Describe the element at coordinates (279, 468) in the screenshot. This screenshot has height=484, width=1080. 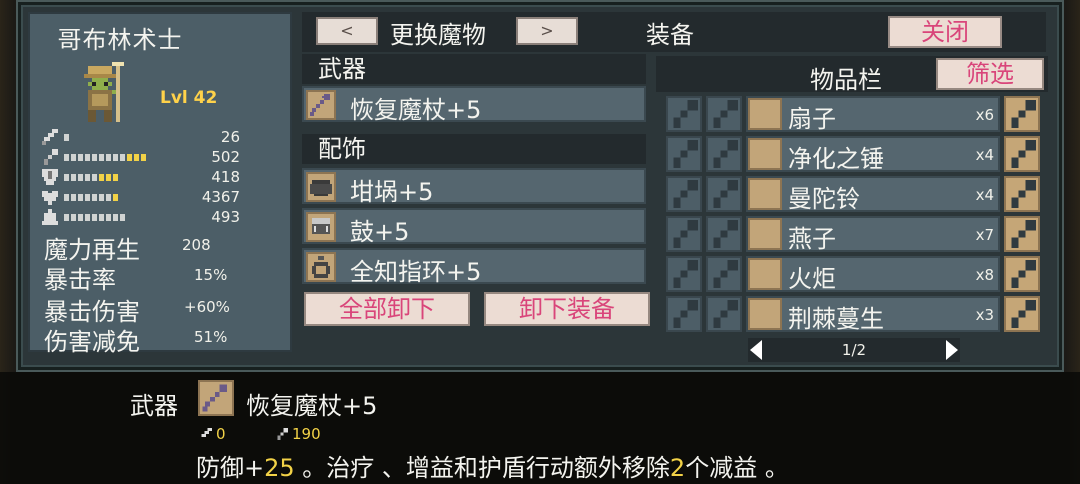
I see `desc-highlight: 25` at that location.